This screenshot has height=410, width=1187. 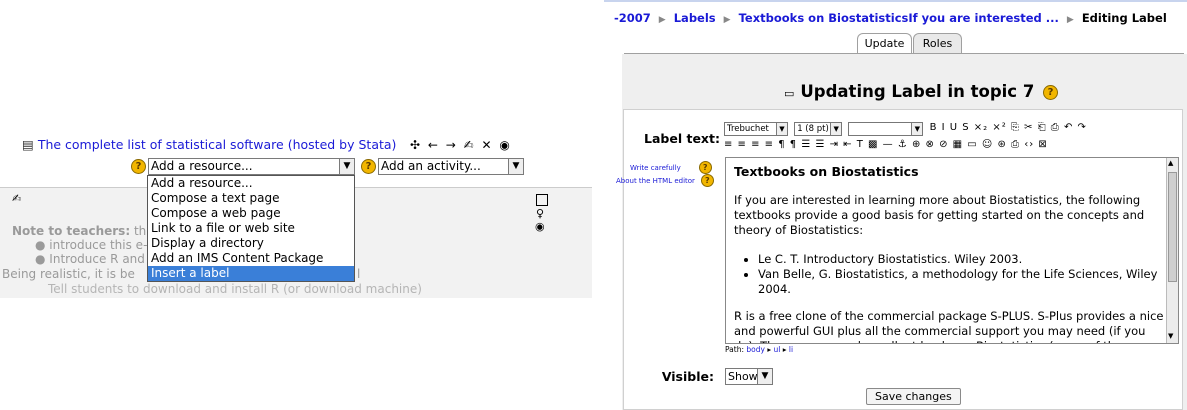 What do you see at coordinates (540, 213) in the screenshot?
I see `lightbulb-icon: ♀` at bounding box center [540, 213].